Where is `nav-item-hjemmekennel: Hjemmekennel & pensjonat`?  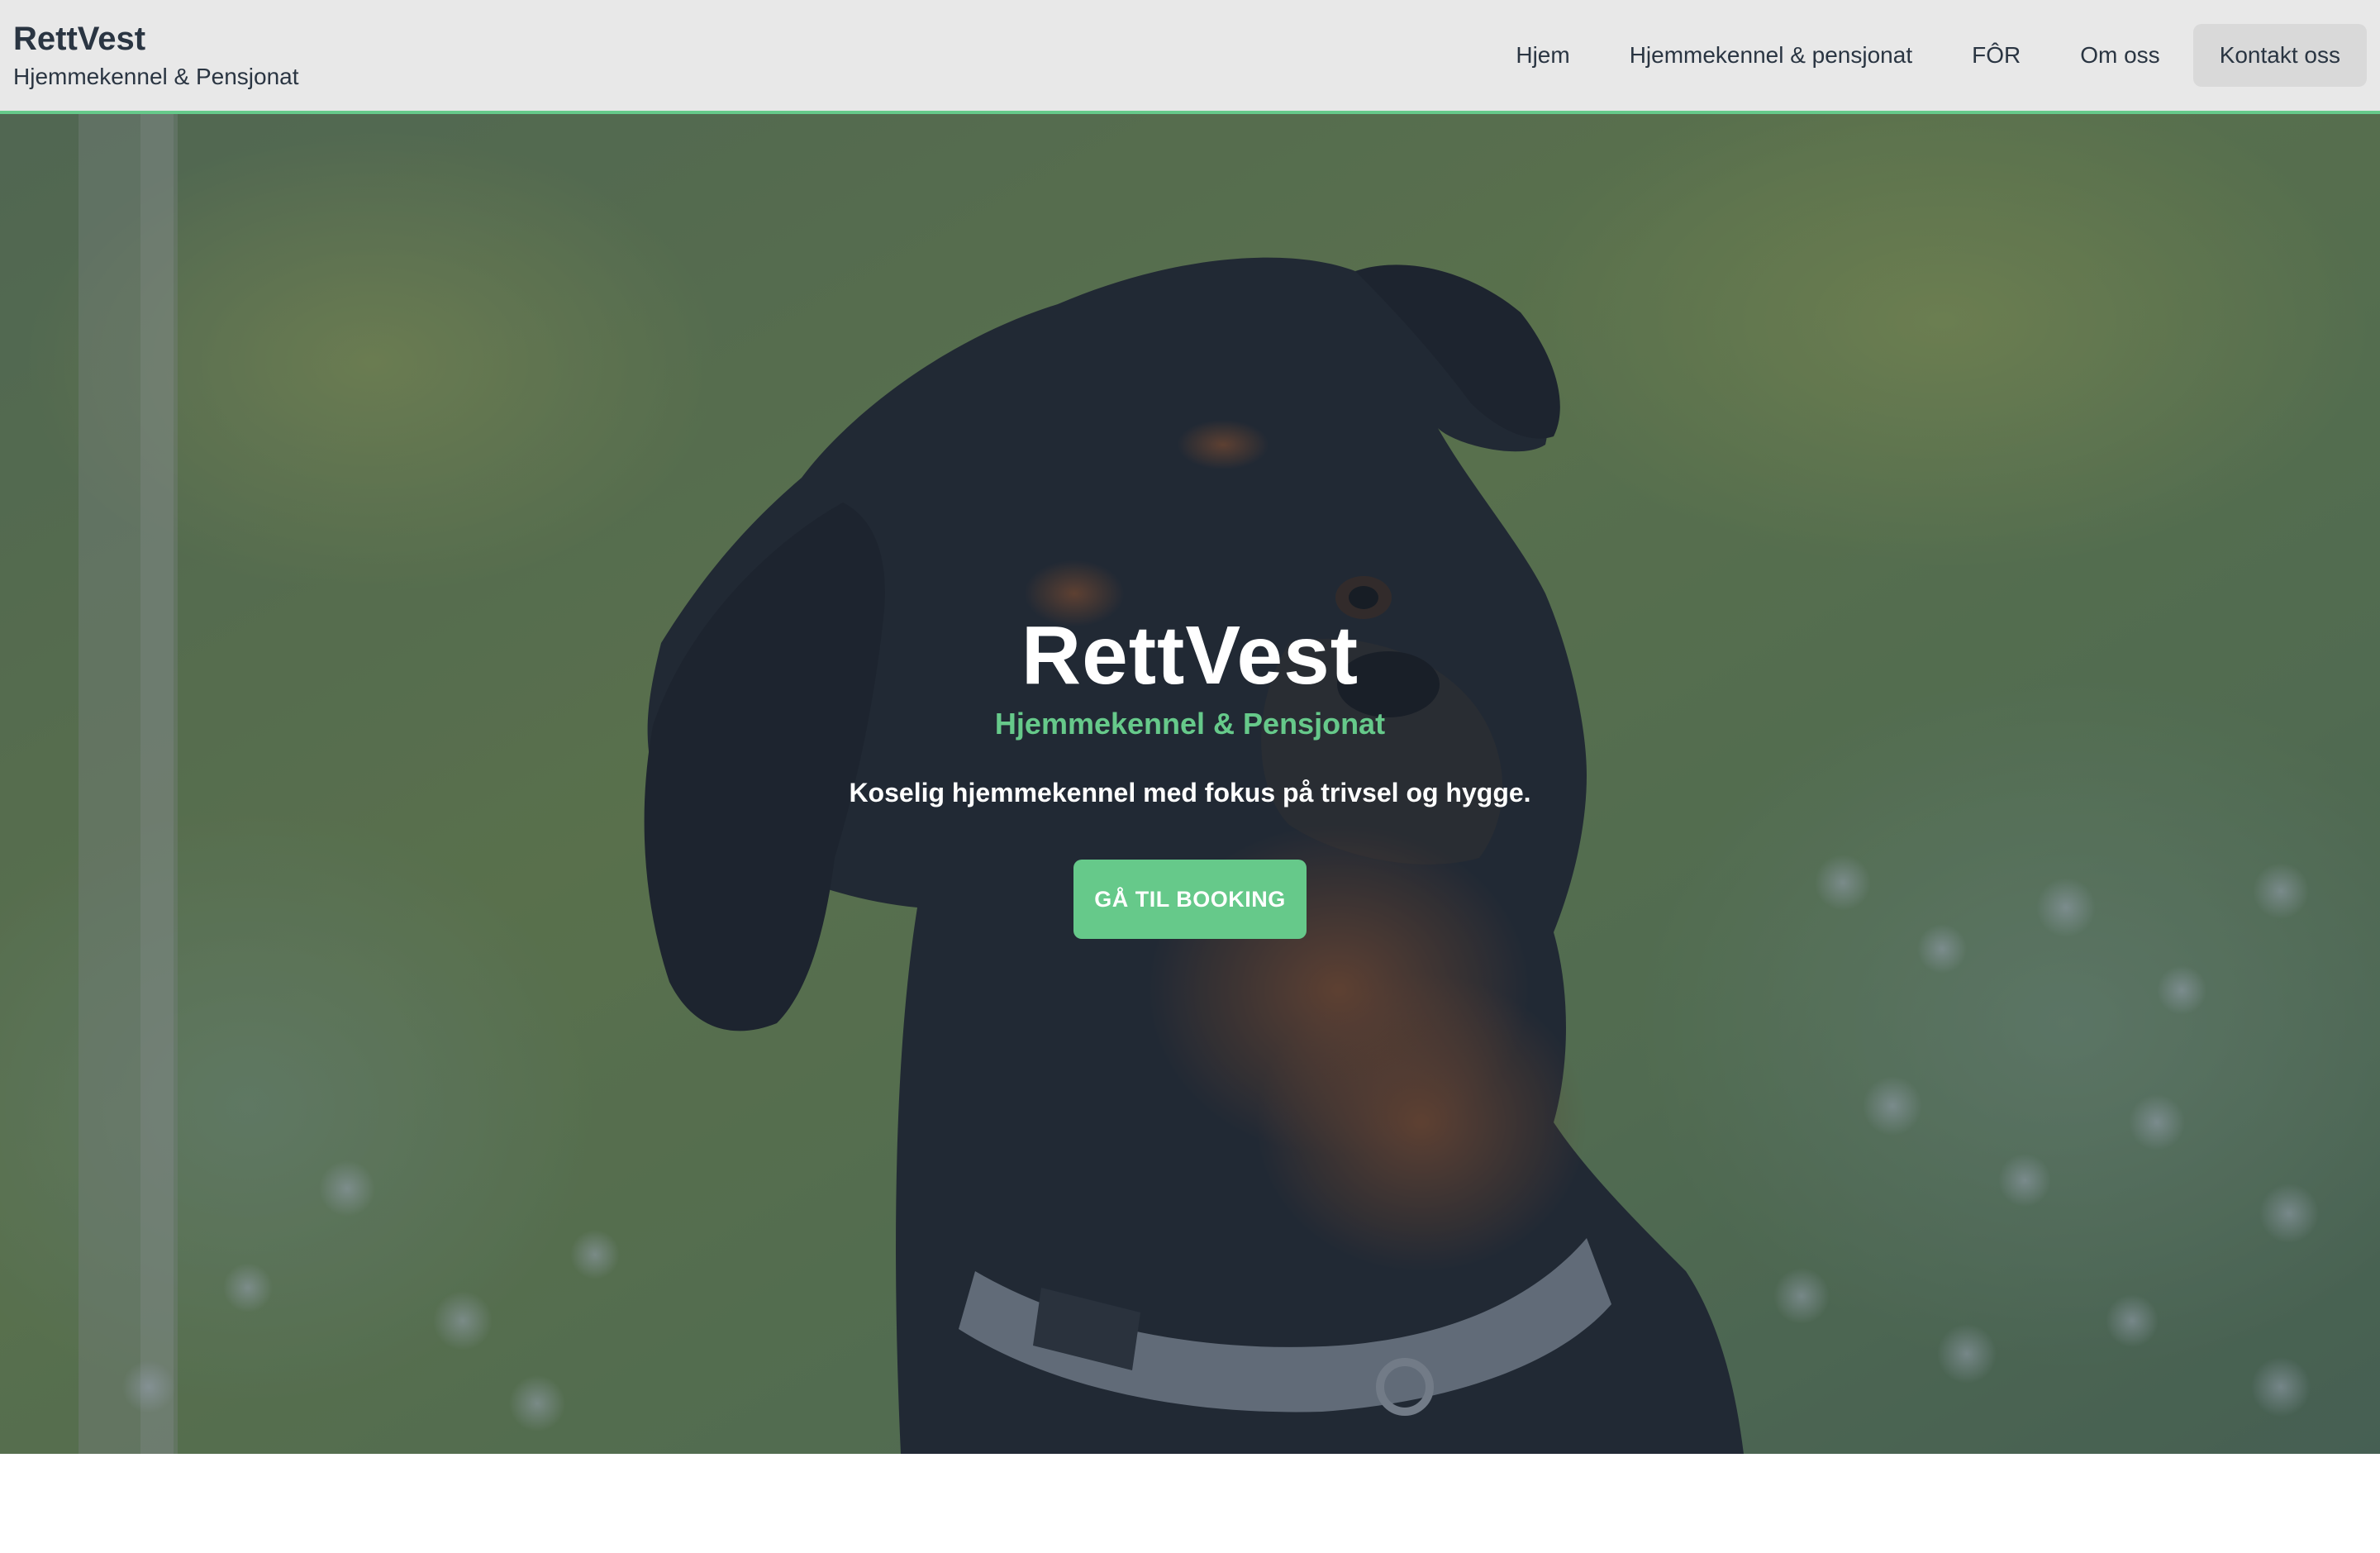 nav-item-hjemmekennel: Hjemmekennel & pensjonat is located at coordinates (1771, 55).